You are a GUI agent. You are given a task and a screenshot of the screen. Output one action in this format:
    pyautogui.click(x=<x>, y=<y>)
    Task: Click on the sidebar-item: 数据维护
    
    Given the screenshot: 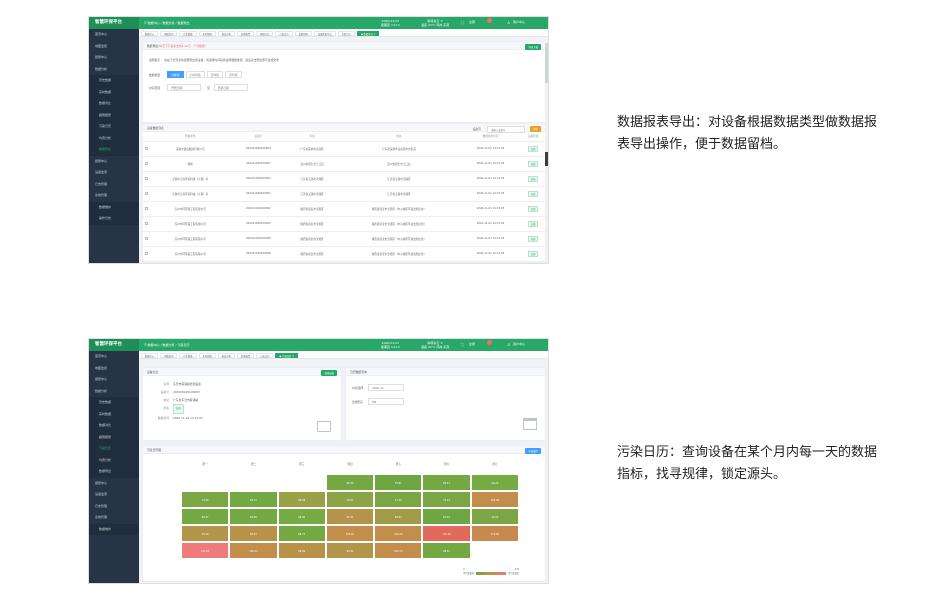 What is the action you would take?
    pyautogui.click(x=114, y=207)
    